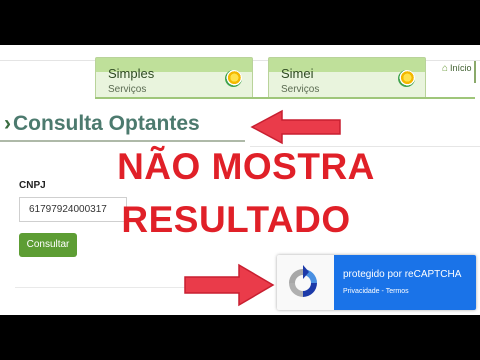  Describe the element at coordinates (475, 72) in the screenshot. I see `header-divider` at that location.